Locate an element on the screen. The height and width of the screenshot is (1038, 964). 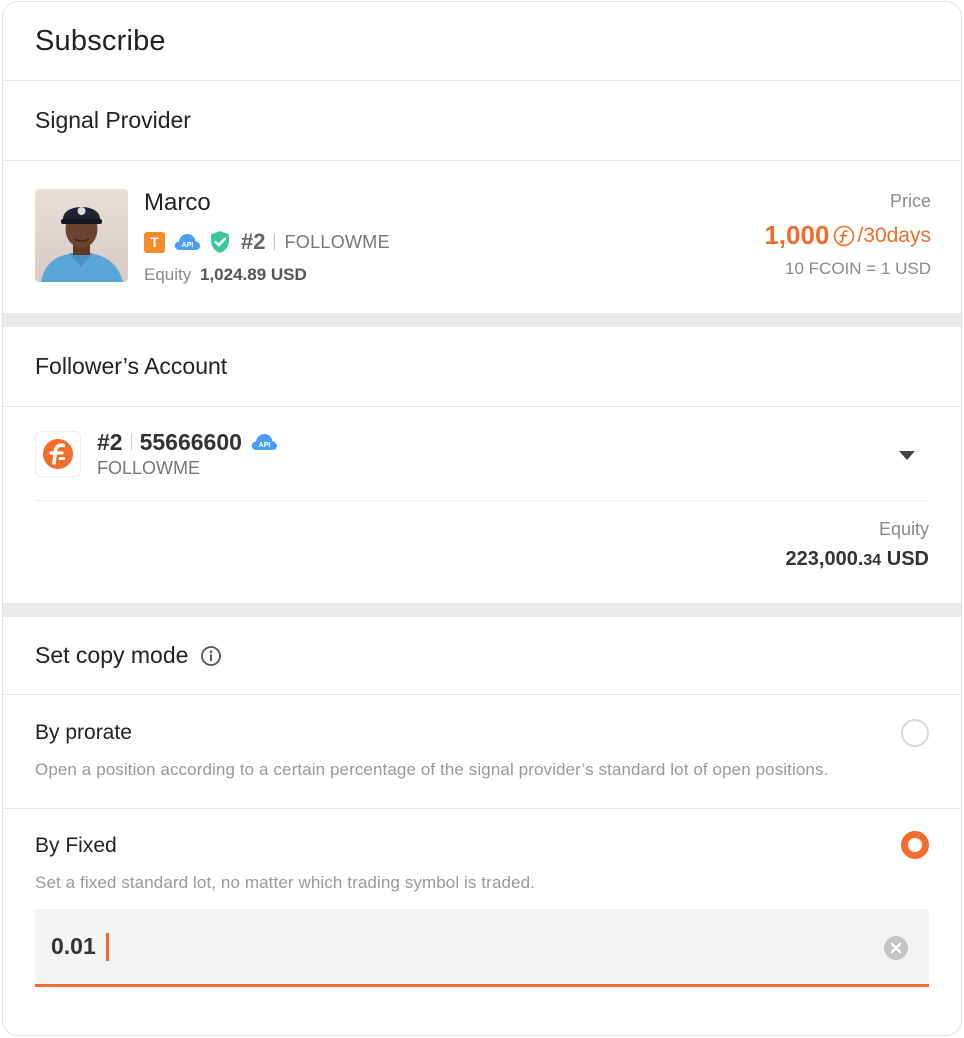
account-selector: #2 55666600 API FOLLOWME is located at coordinates (482, 454).